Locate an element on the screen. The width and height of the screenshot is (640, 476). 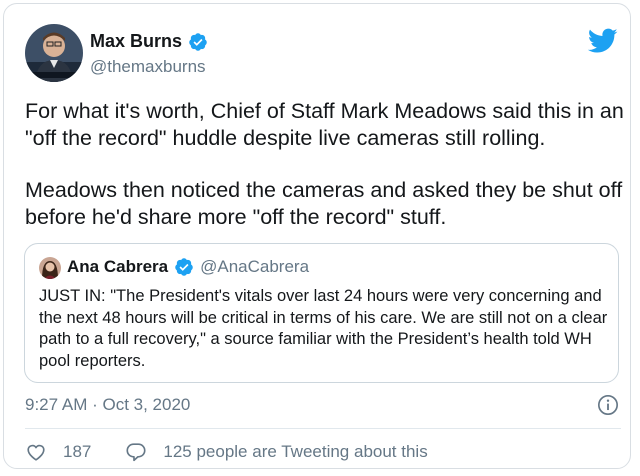
heart-icon is located at coordinates (36, 452).